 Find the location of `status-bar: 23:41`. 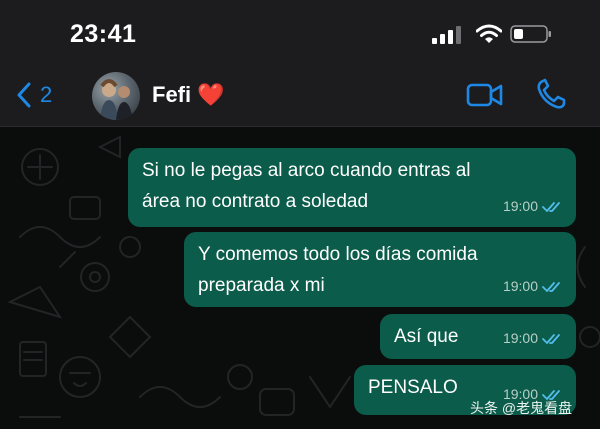

status-bar: 23:41 is located at coordinates (300, 31).